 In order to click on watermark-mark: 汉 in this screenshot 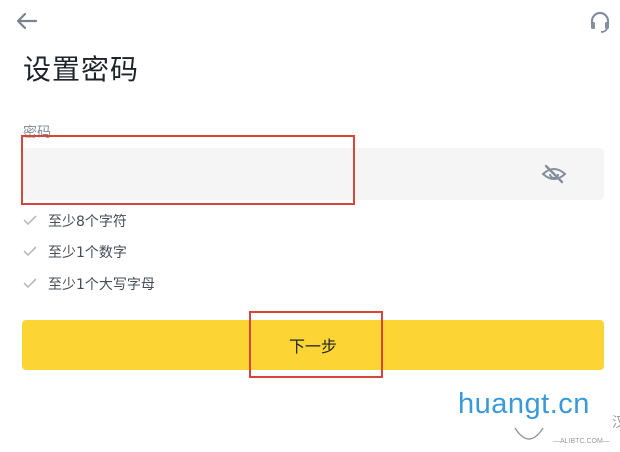, I will do `click(616, 423)`.